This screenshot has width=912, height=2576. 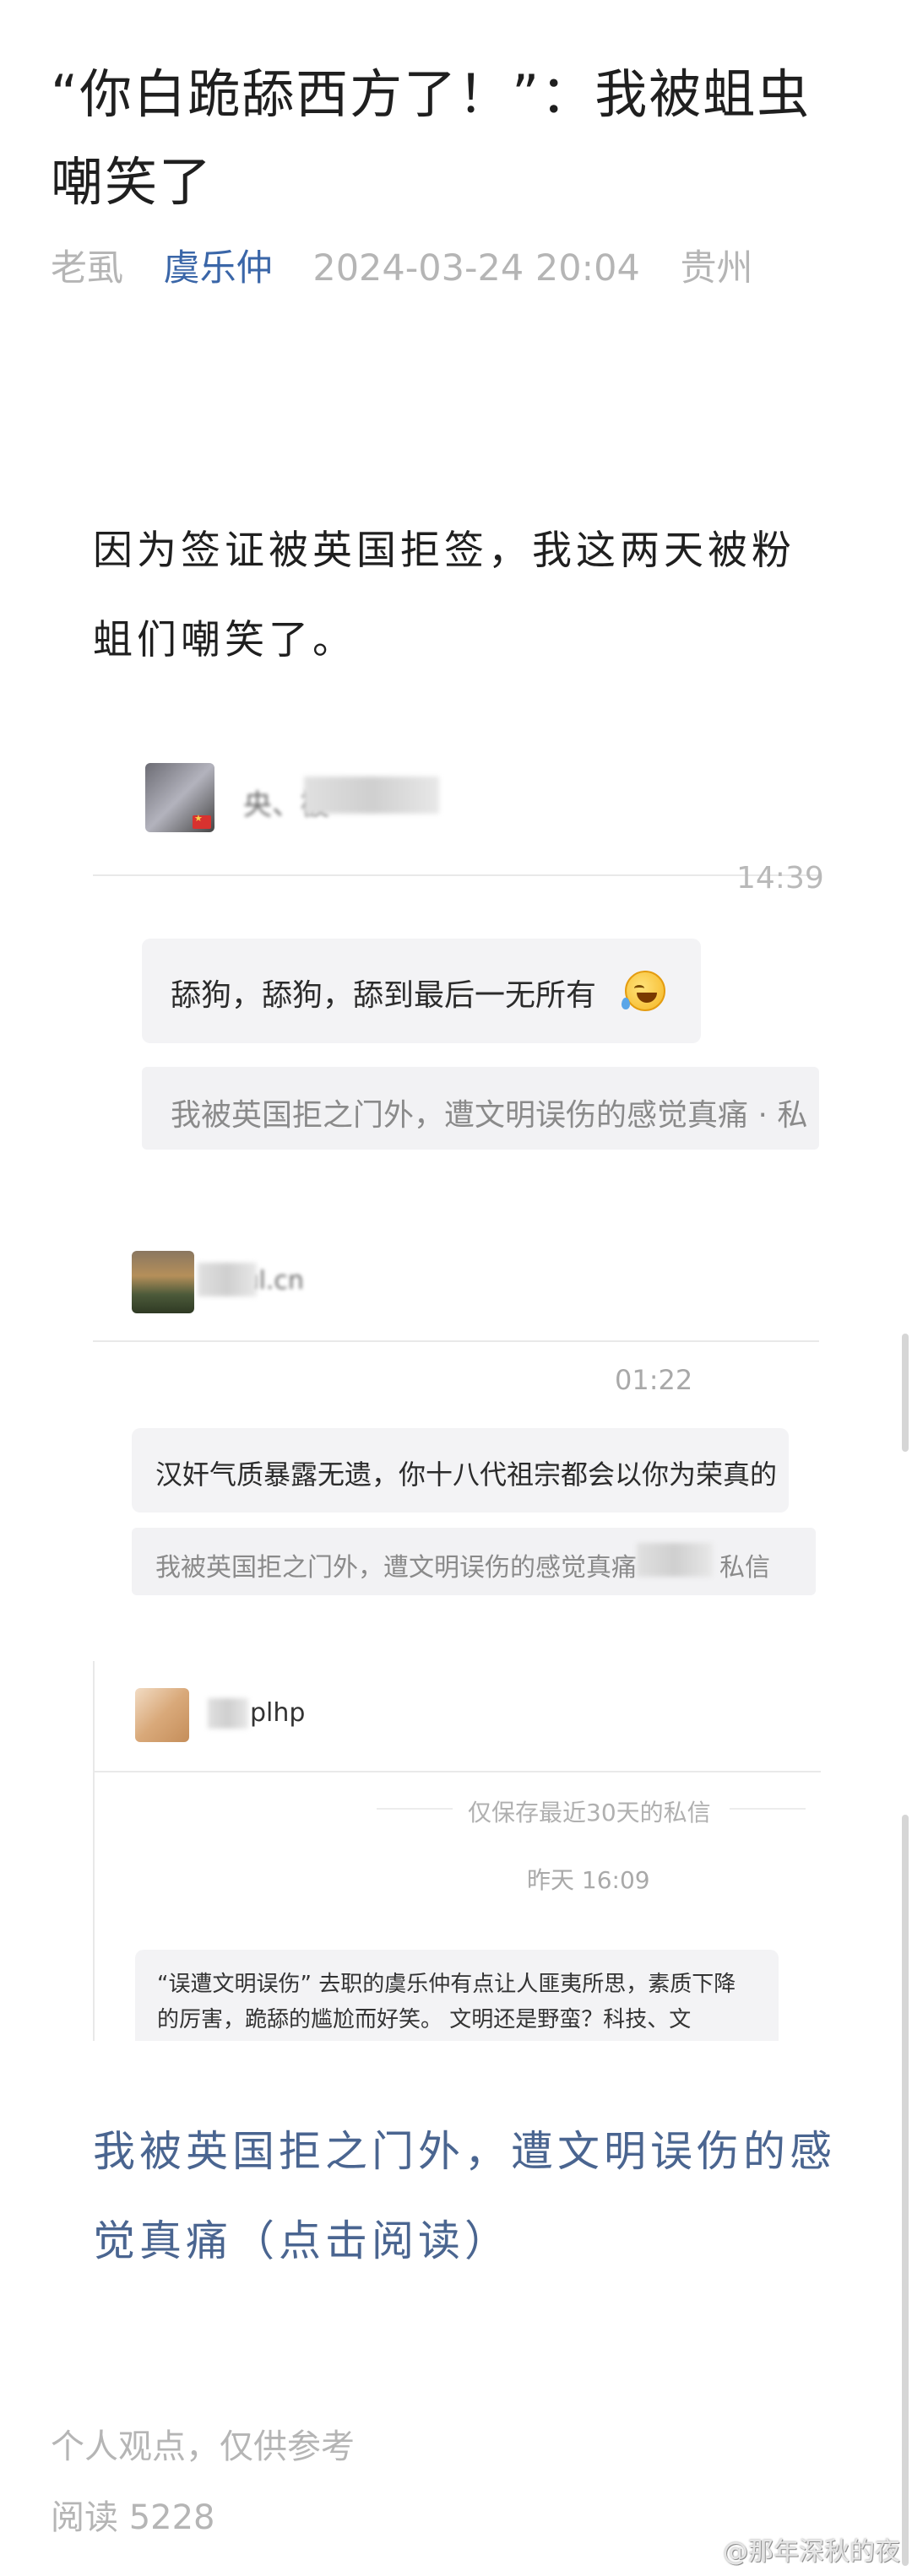 I want to click on related-article-link: 我被英国拒之门外，遭文明误伤的感觉真痛（点击阅读）, so click(x=464, y=2196).